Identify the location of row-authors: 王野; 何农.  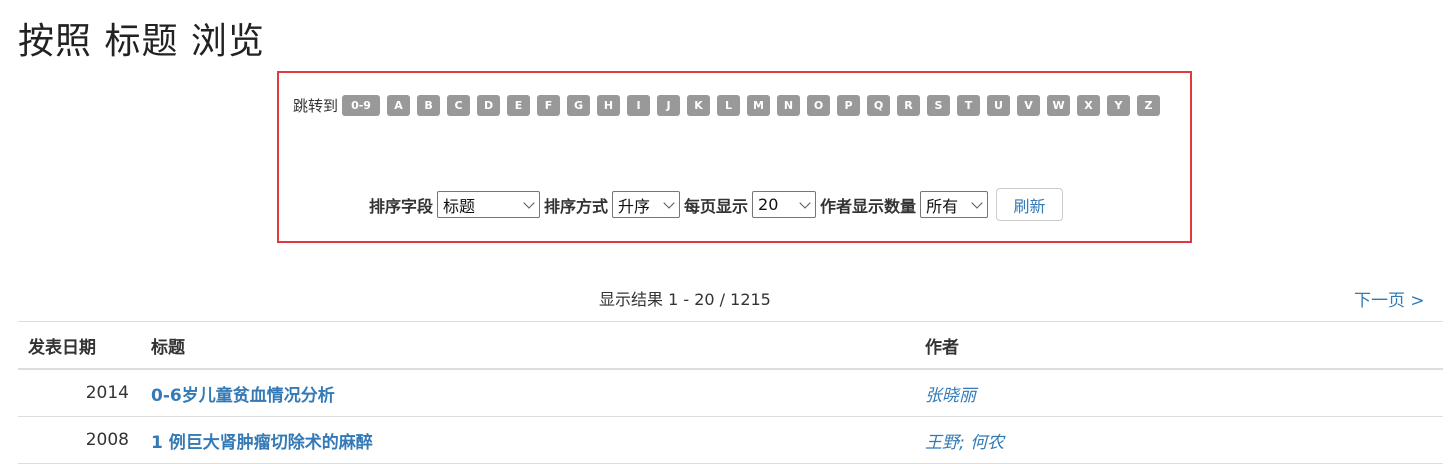
(1184, 440).